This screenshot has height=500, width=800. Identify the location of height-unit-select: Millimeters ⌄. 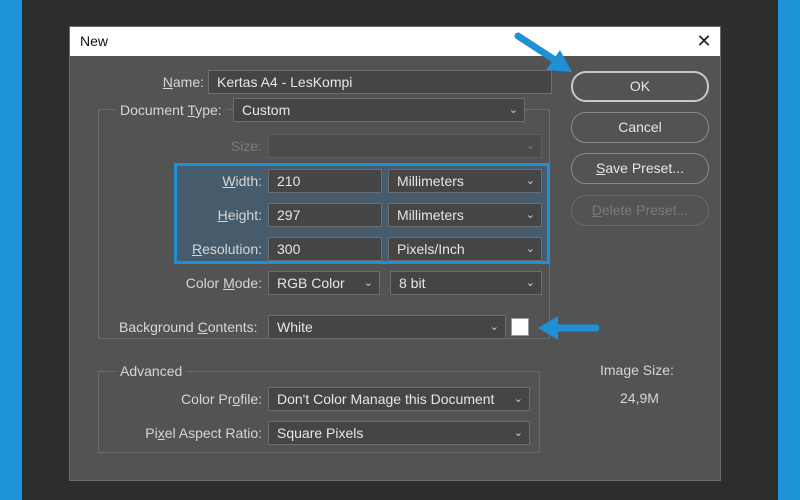
(465, 215).